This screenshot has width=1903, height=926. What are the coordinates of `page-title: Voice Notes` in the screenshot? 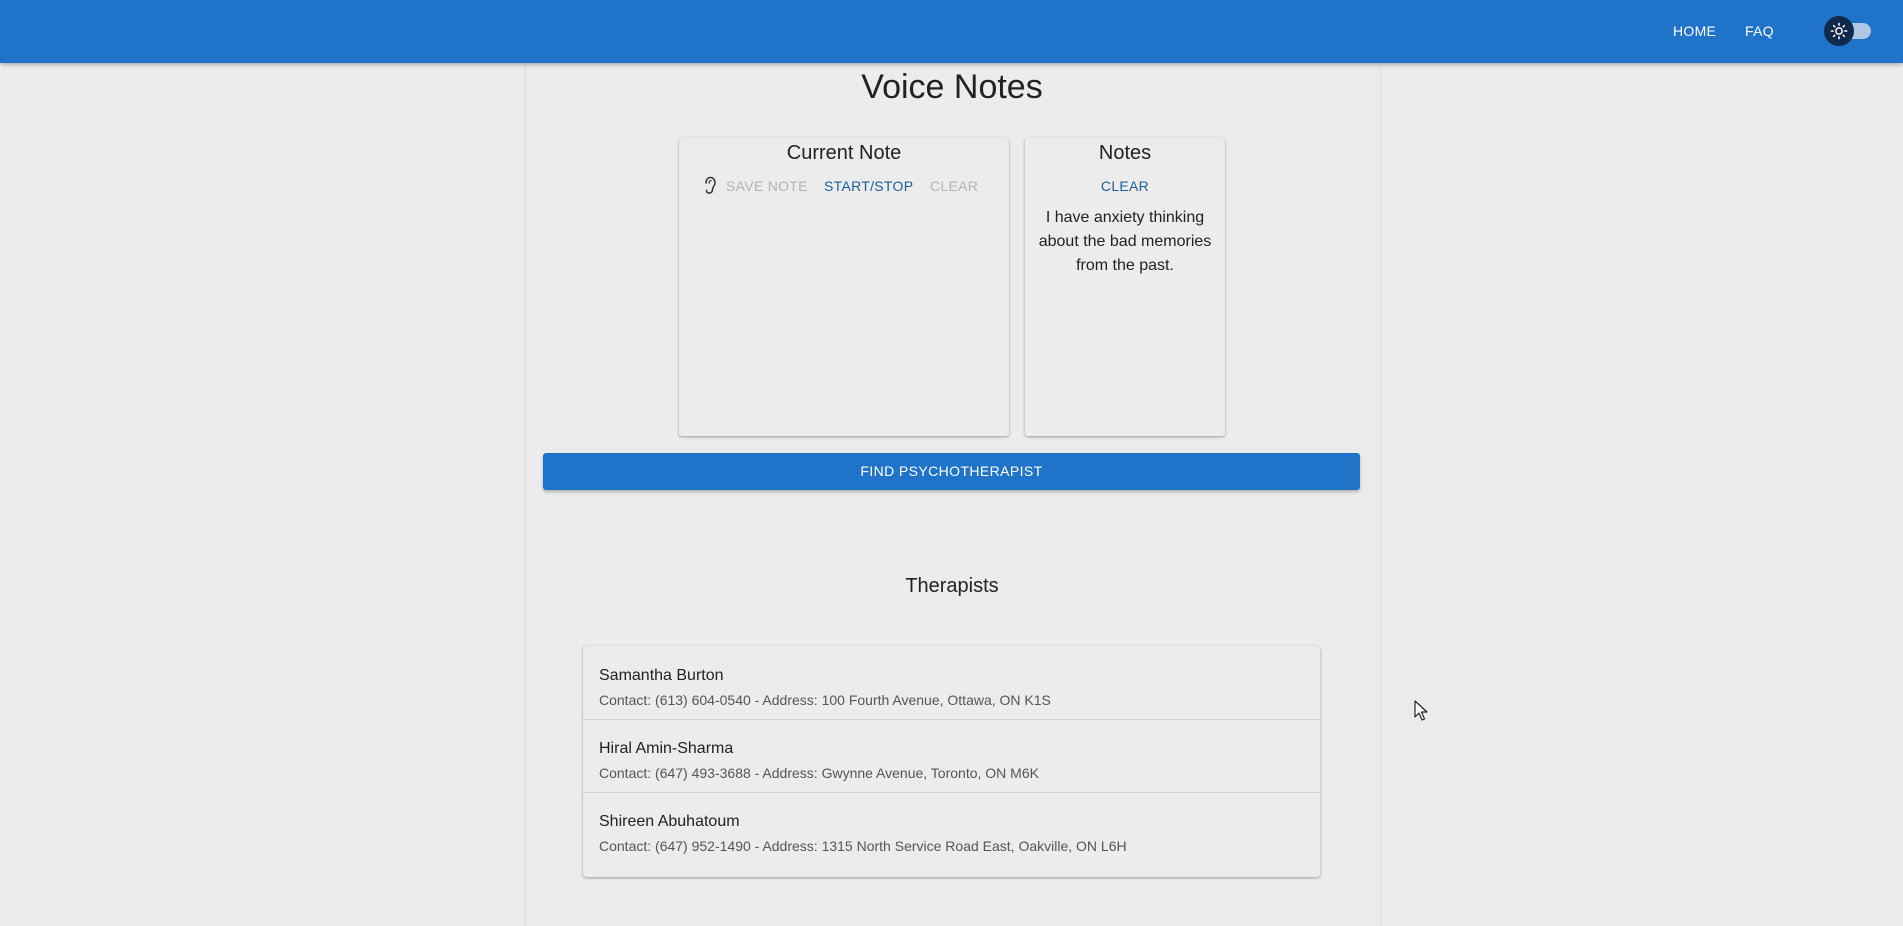 It's located at (952, 87).